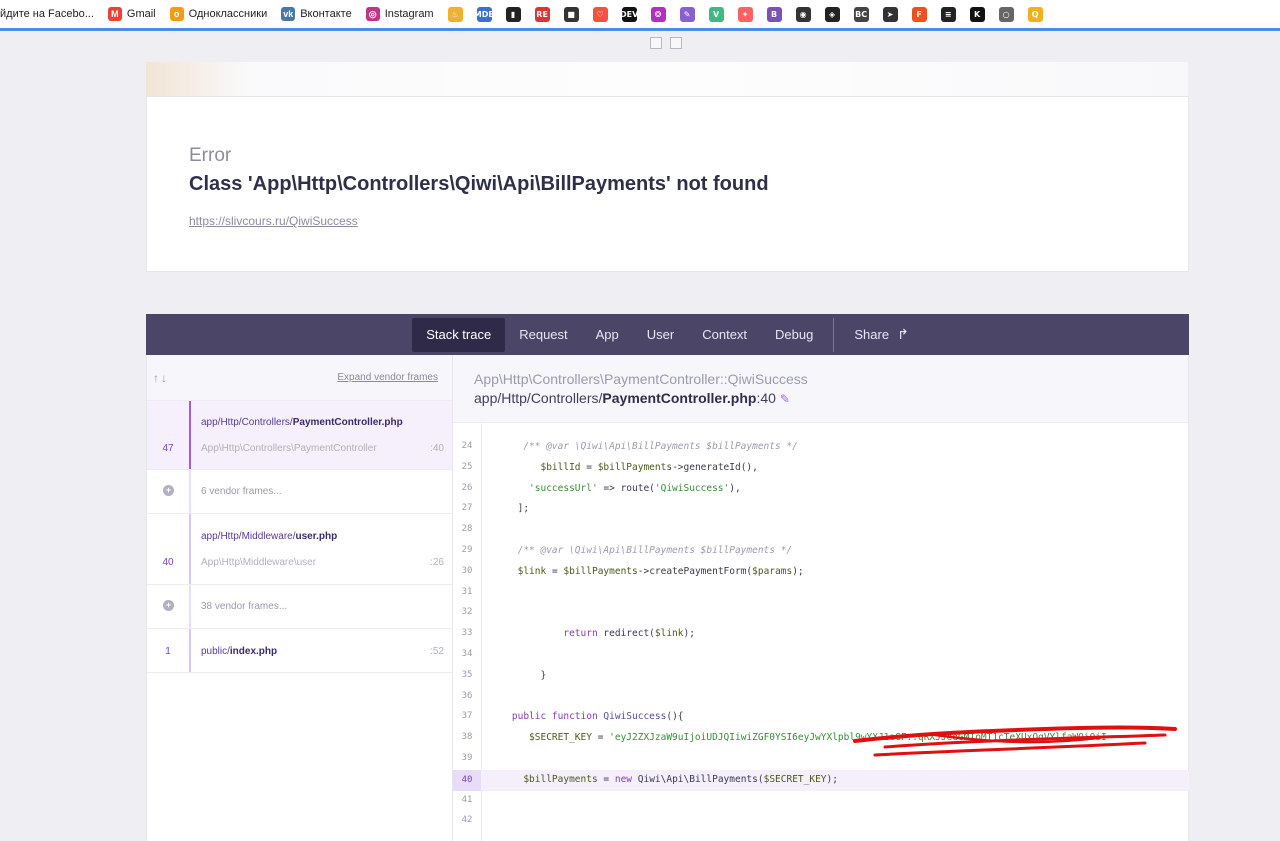  What do you see at coordinates (640, 29) in the screenshot?
I see `browser-accent-line` at bounding box center [640, 29].